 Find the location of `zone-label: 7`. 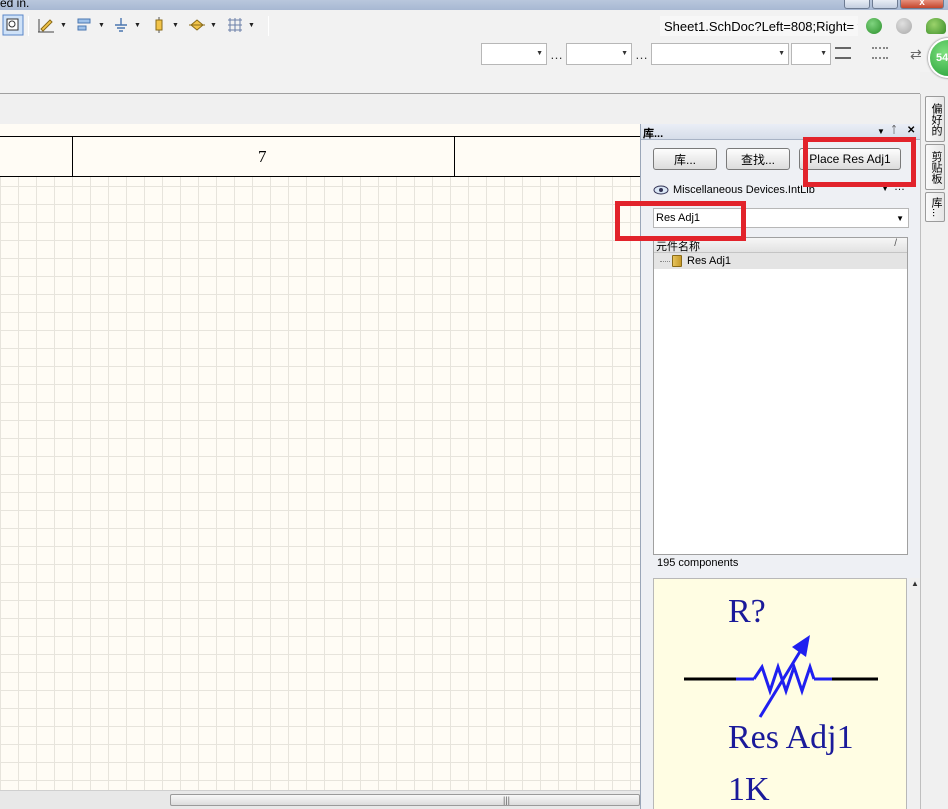

zone-label: 7 is located at coordinates (262, 156).